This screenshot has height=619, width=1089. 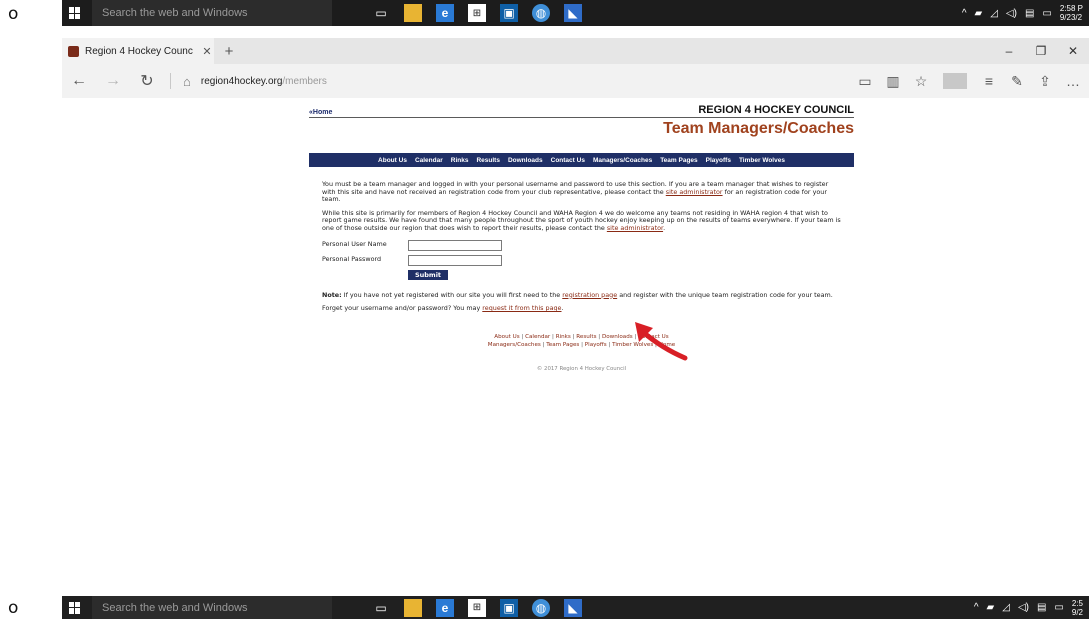 I want to click on request-password-link: request it from this page, so click(x=521, y=308).